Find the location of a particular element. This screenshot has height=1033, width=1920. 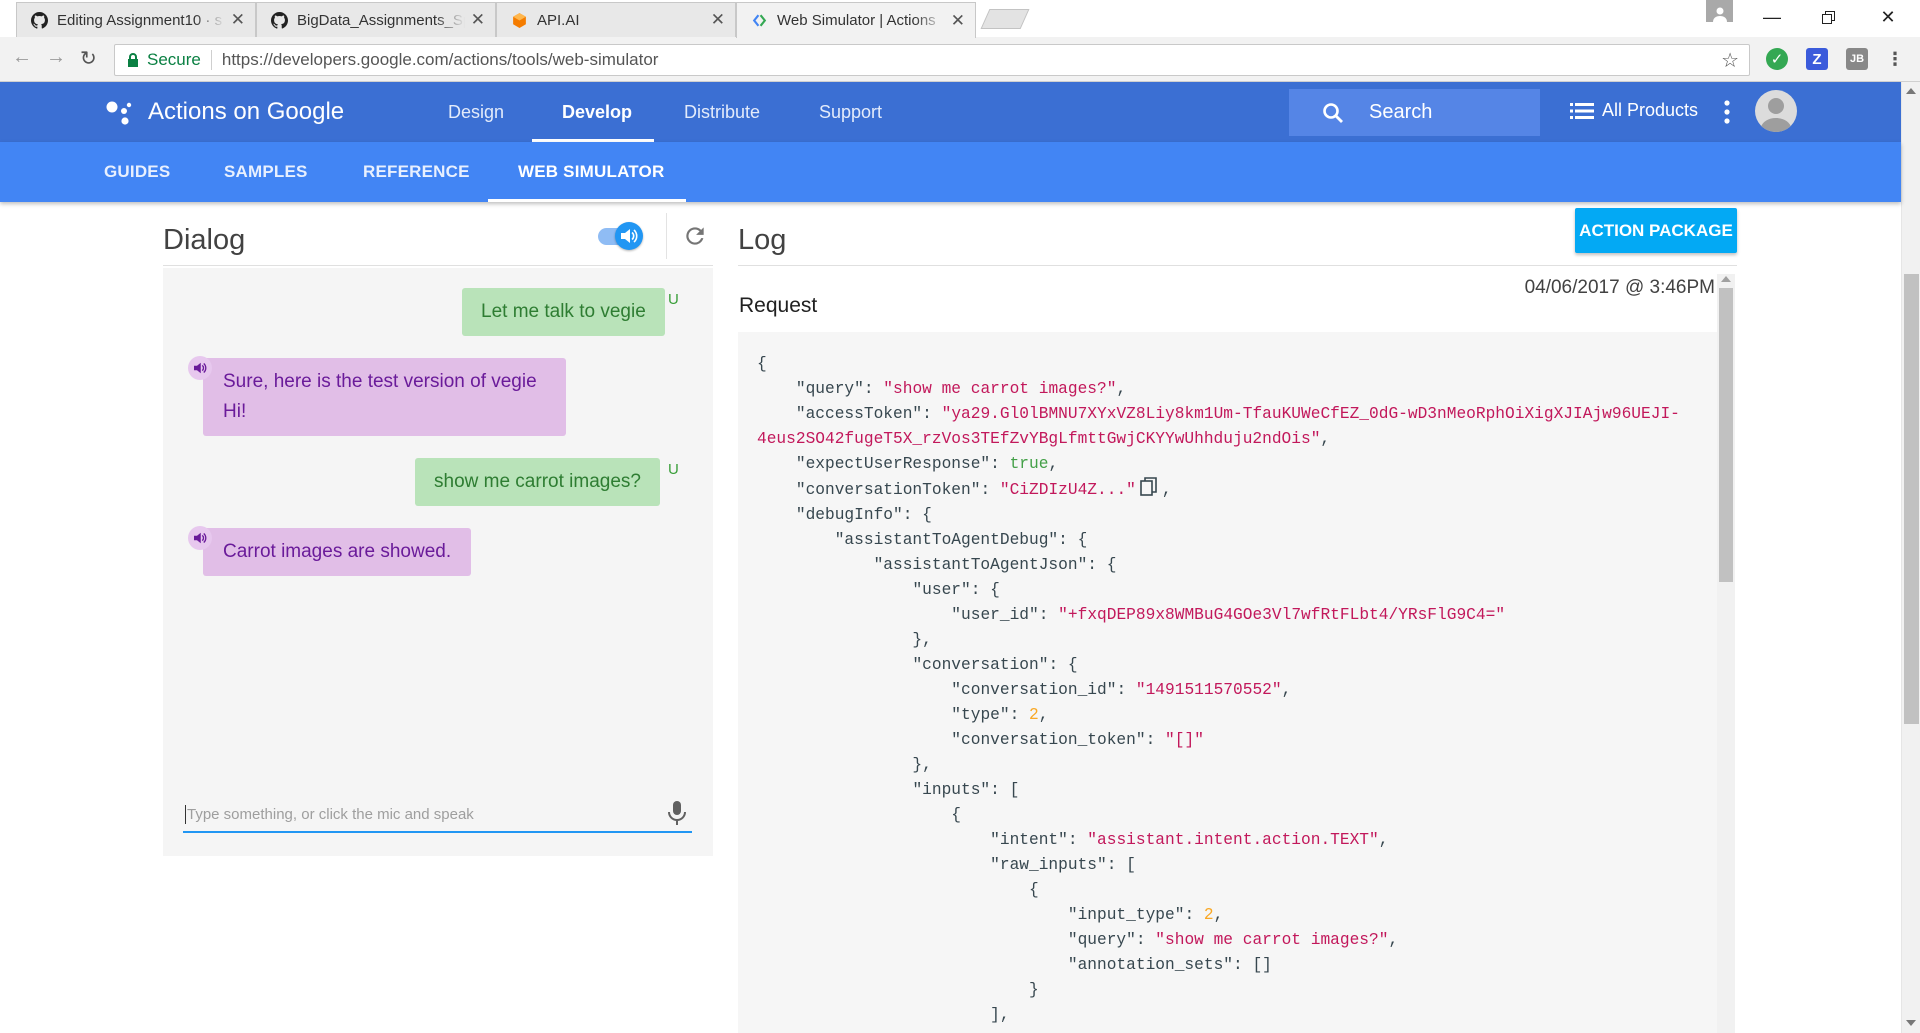

user-message: Let me talk to vegie is located at coordinates (563, 312).